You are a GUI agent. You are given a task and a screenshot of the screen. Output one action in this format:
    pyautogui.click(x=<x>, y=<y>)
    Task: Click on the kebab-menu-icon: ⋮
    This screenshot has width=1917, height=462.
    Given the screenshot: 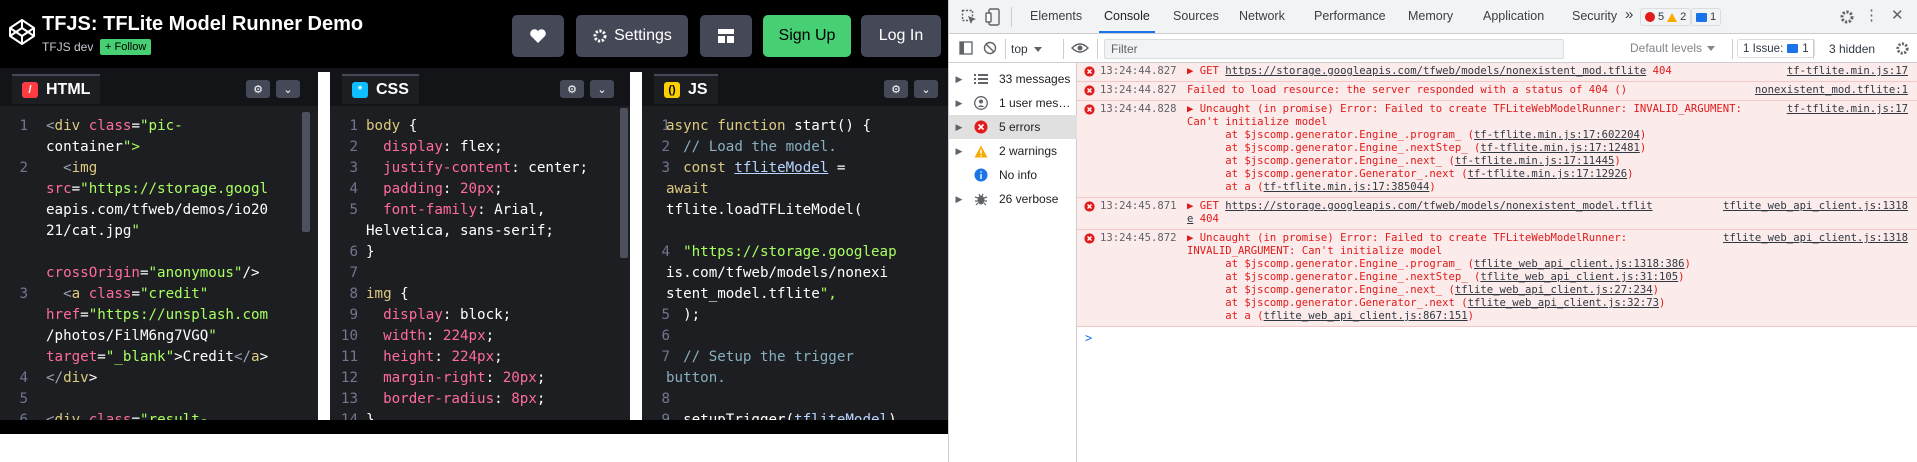 What is the action you would take?
    pyautogui.click(x=1871, y=15)
    